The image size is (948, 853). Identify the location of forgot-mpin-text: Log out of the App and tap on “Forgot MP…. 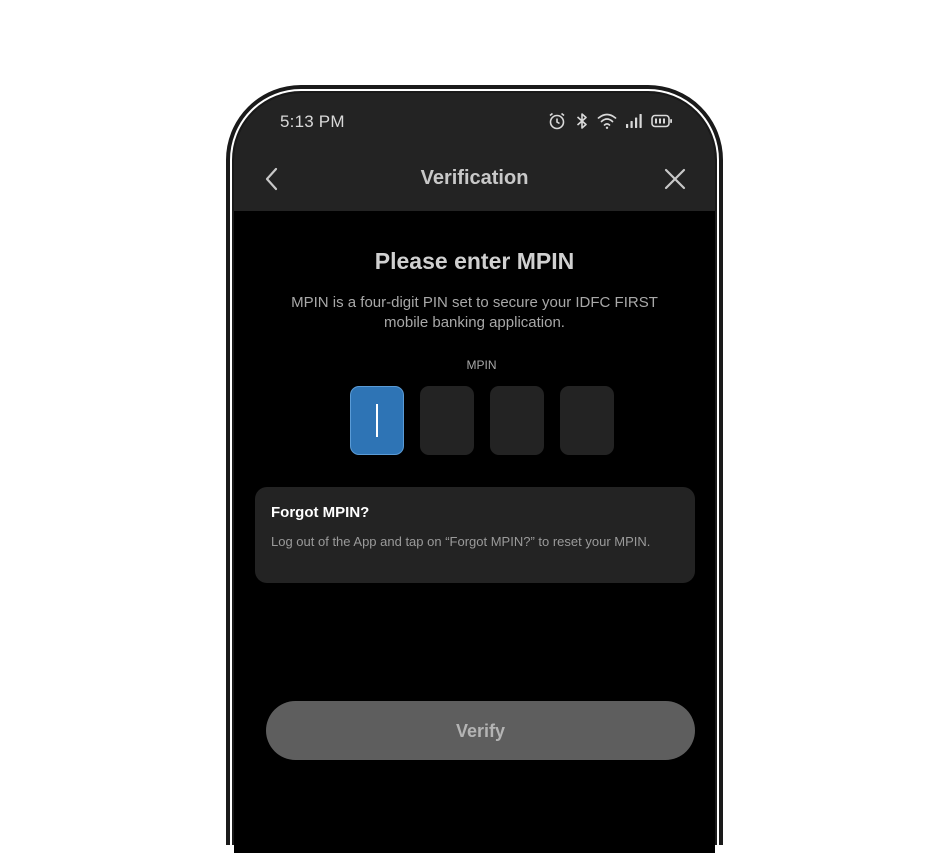
(461, 541).